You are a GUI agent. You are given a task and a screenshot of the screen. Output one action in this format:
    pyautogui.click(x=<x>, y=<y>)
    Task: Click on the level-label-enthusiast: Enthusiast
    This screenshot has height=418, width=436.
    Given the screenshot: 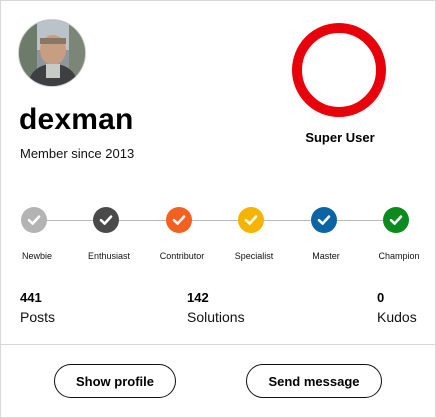 What is the action you would take?
    pyautogui.click(x=109, y=256)
    